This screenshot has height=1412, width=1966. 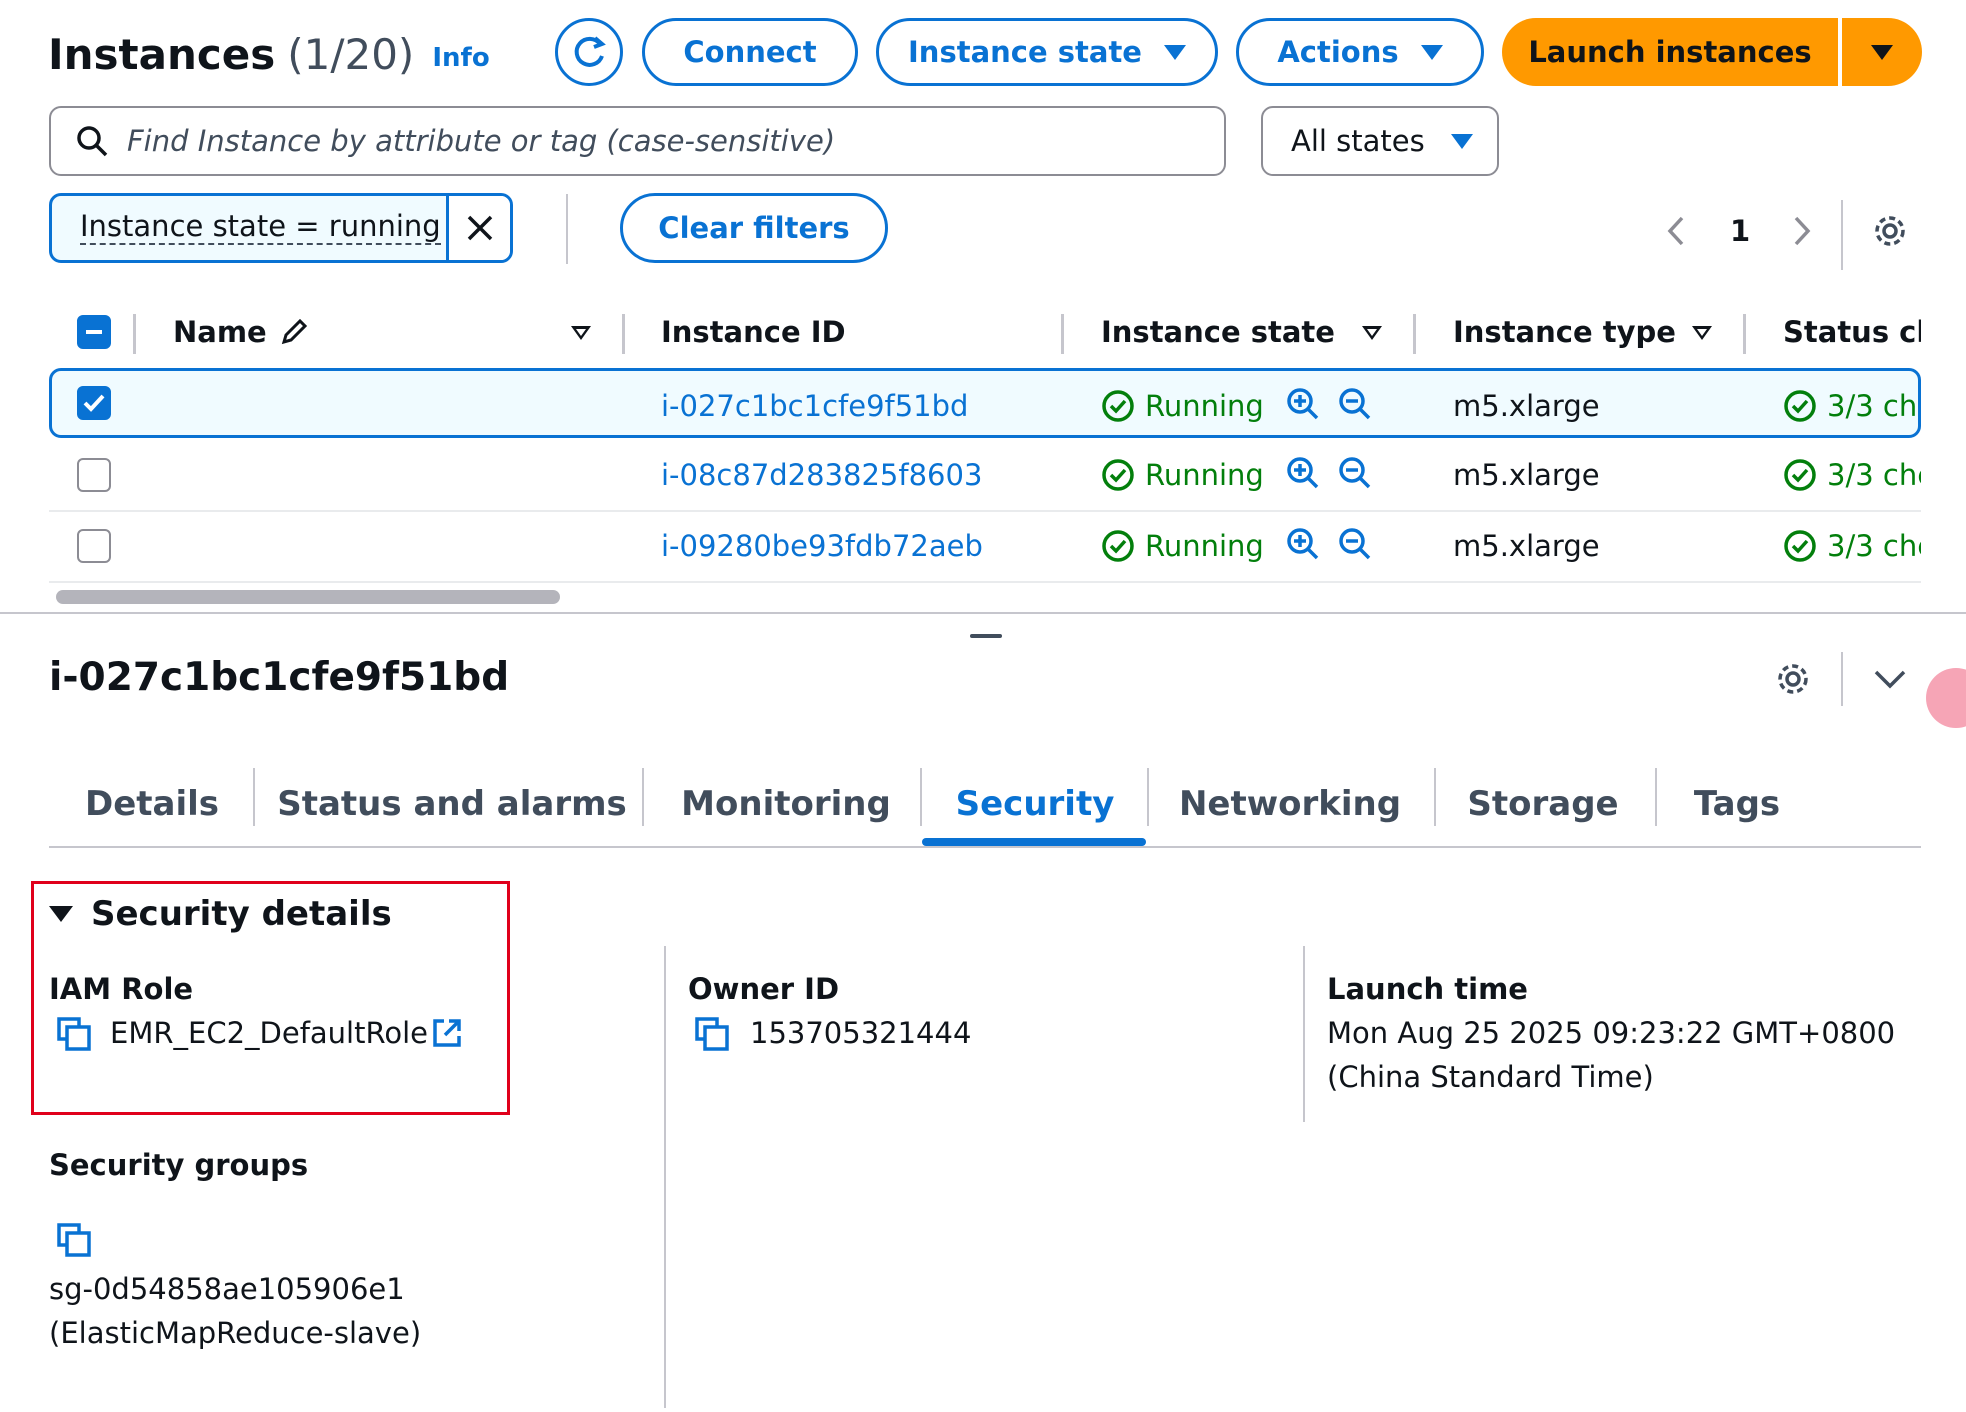 I want to click on status-check-cell: 3/3 che, so click(x=1850, y=406).